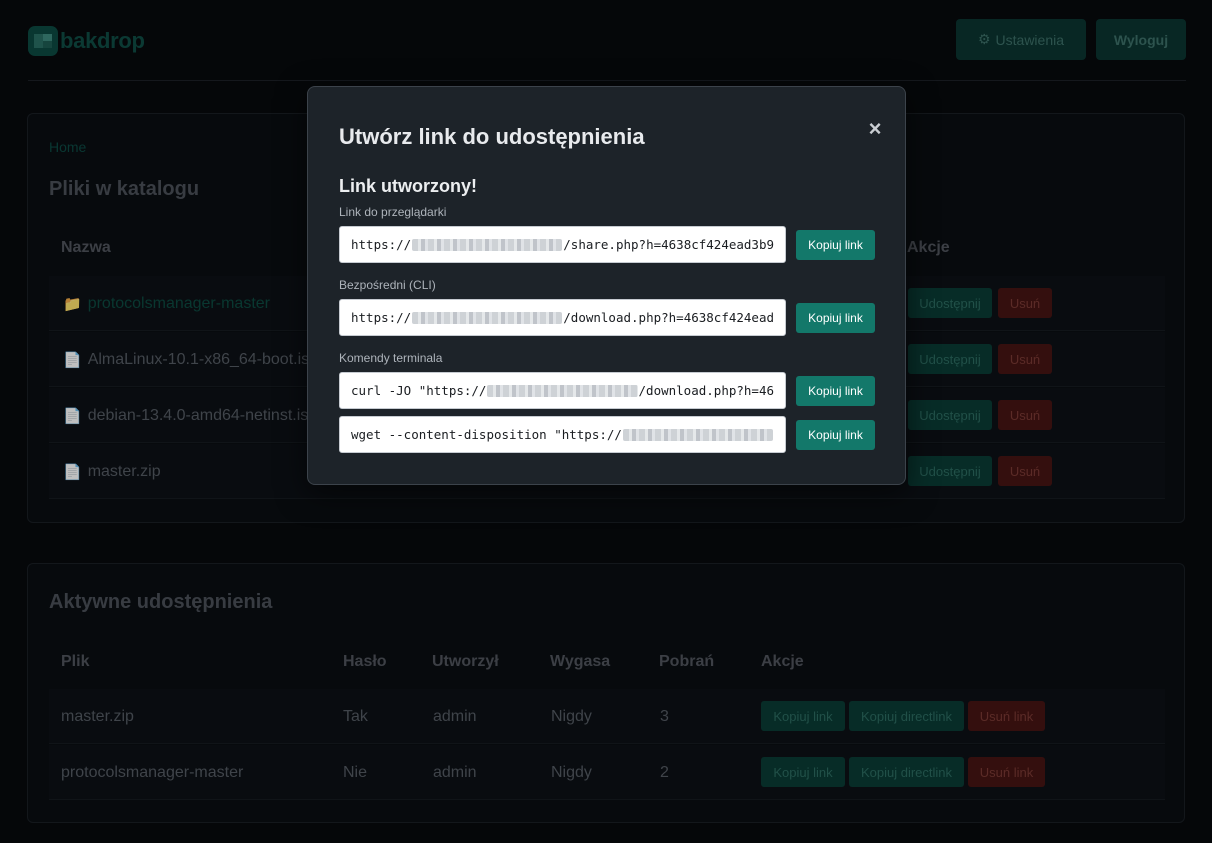 The image size is (1212, 843). I want to click on link-created-heading: Link utworzony!, so click(408, 186).